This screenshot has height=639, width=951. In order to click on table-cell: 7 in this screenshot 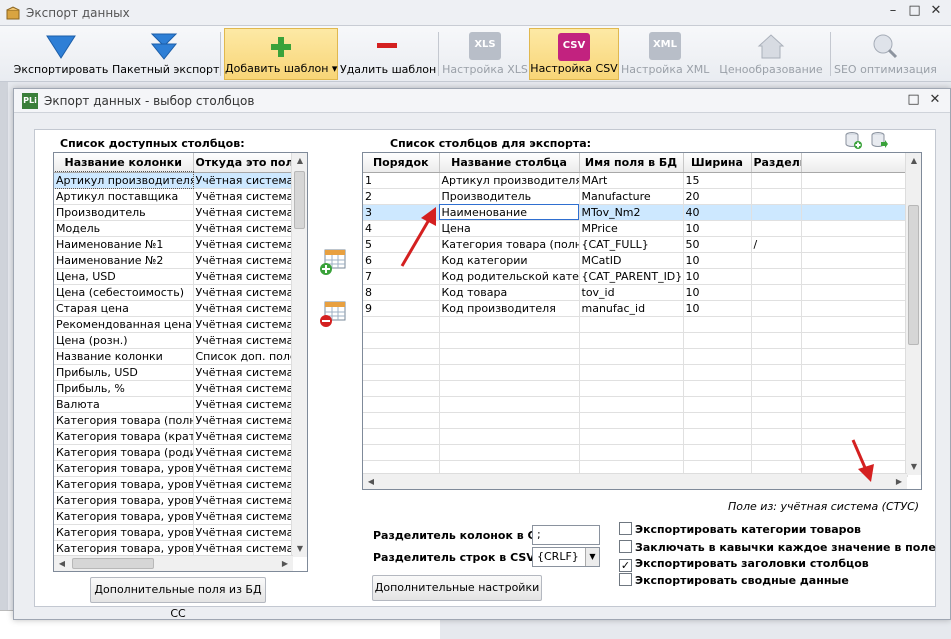, I will do `click(401, 276)`.